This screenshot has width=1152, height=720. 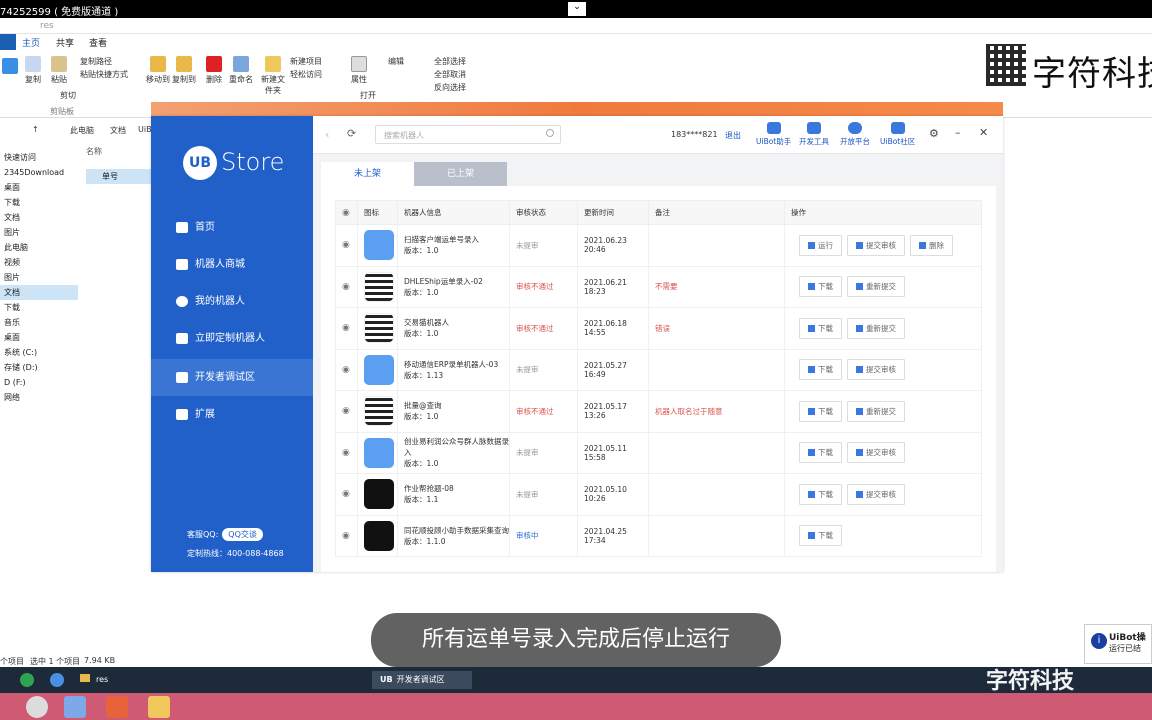 I want to click on taskbar-active-app: UB 开发者调试区, so click(x=422, y=680).